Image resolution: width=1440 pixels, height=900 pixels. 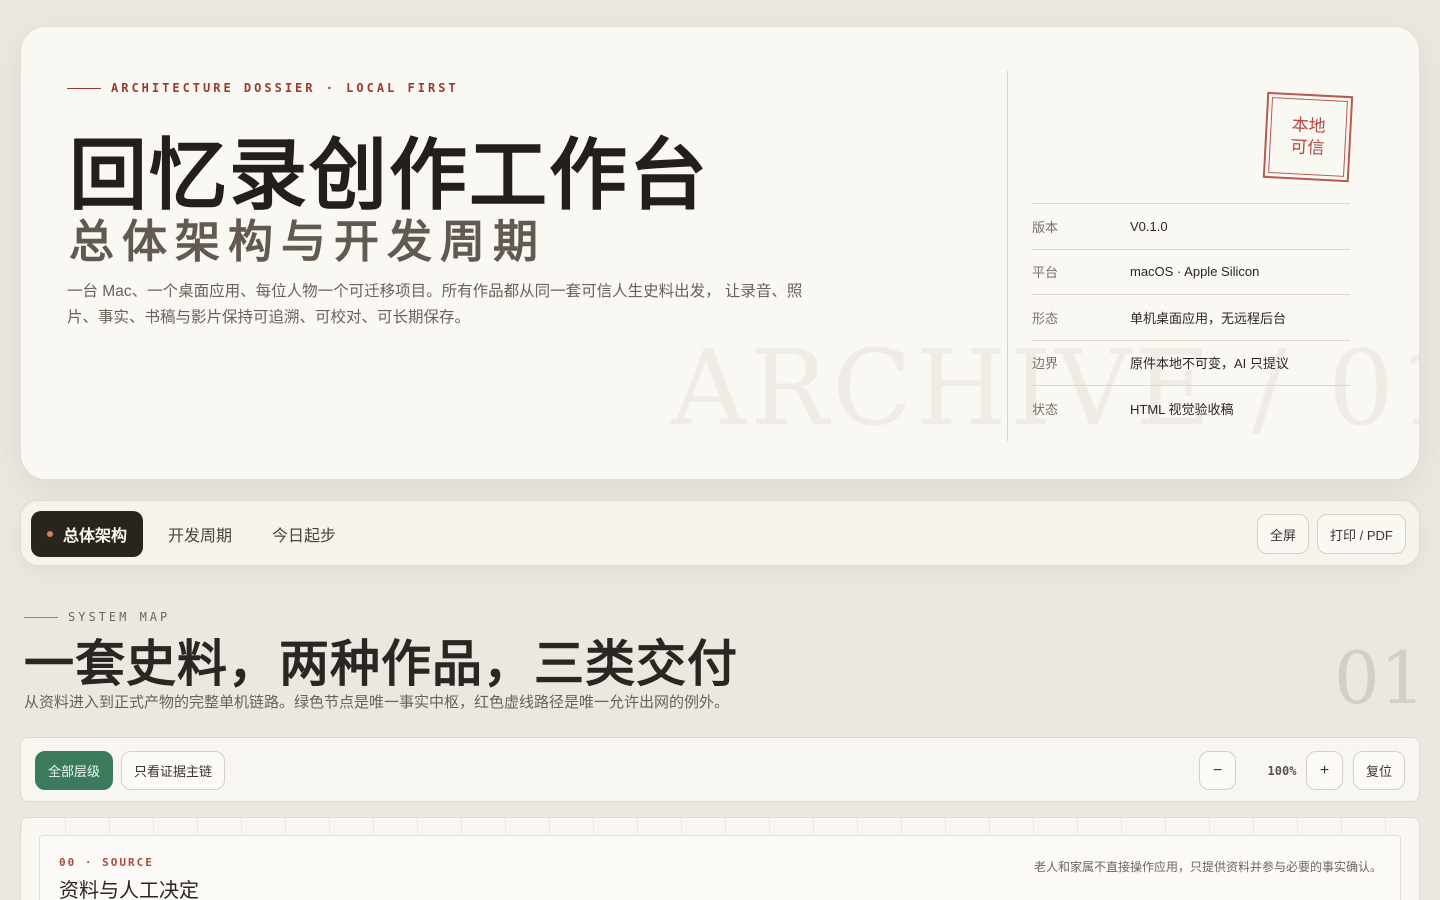 I want to click on section-eyebrow-text: SYSTEM MAP, so click(x=119, y=617).